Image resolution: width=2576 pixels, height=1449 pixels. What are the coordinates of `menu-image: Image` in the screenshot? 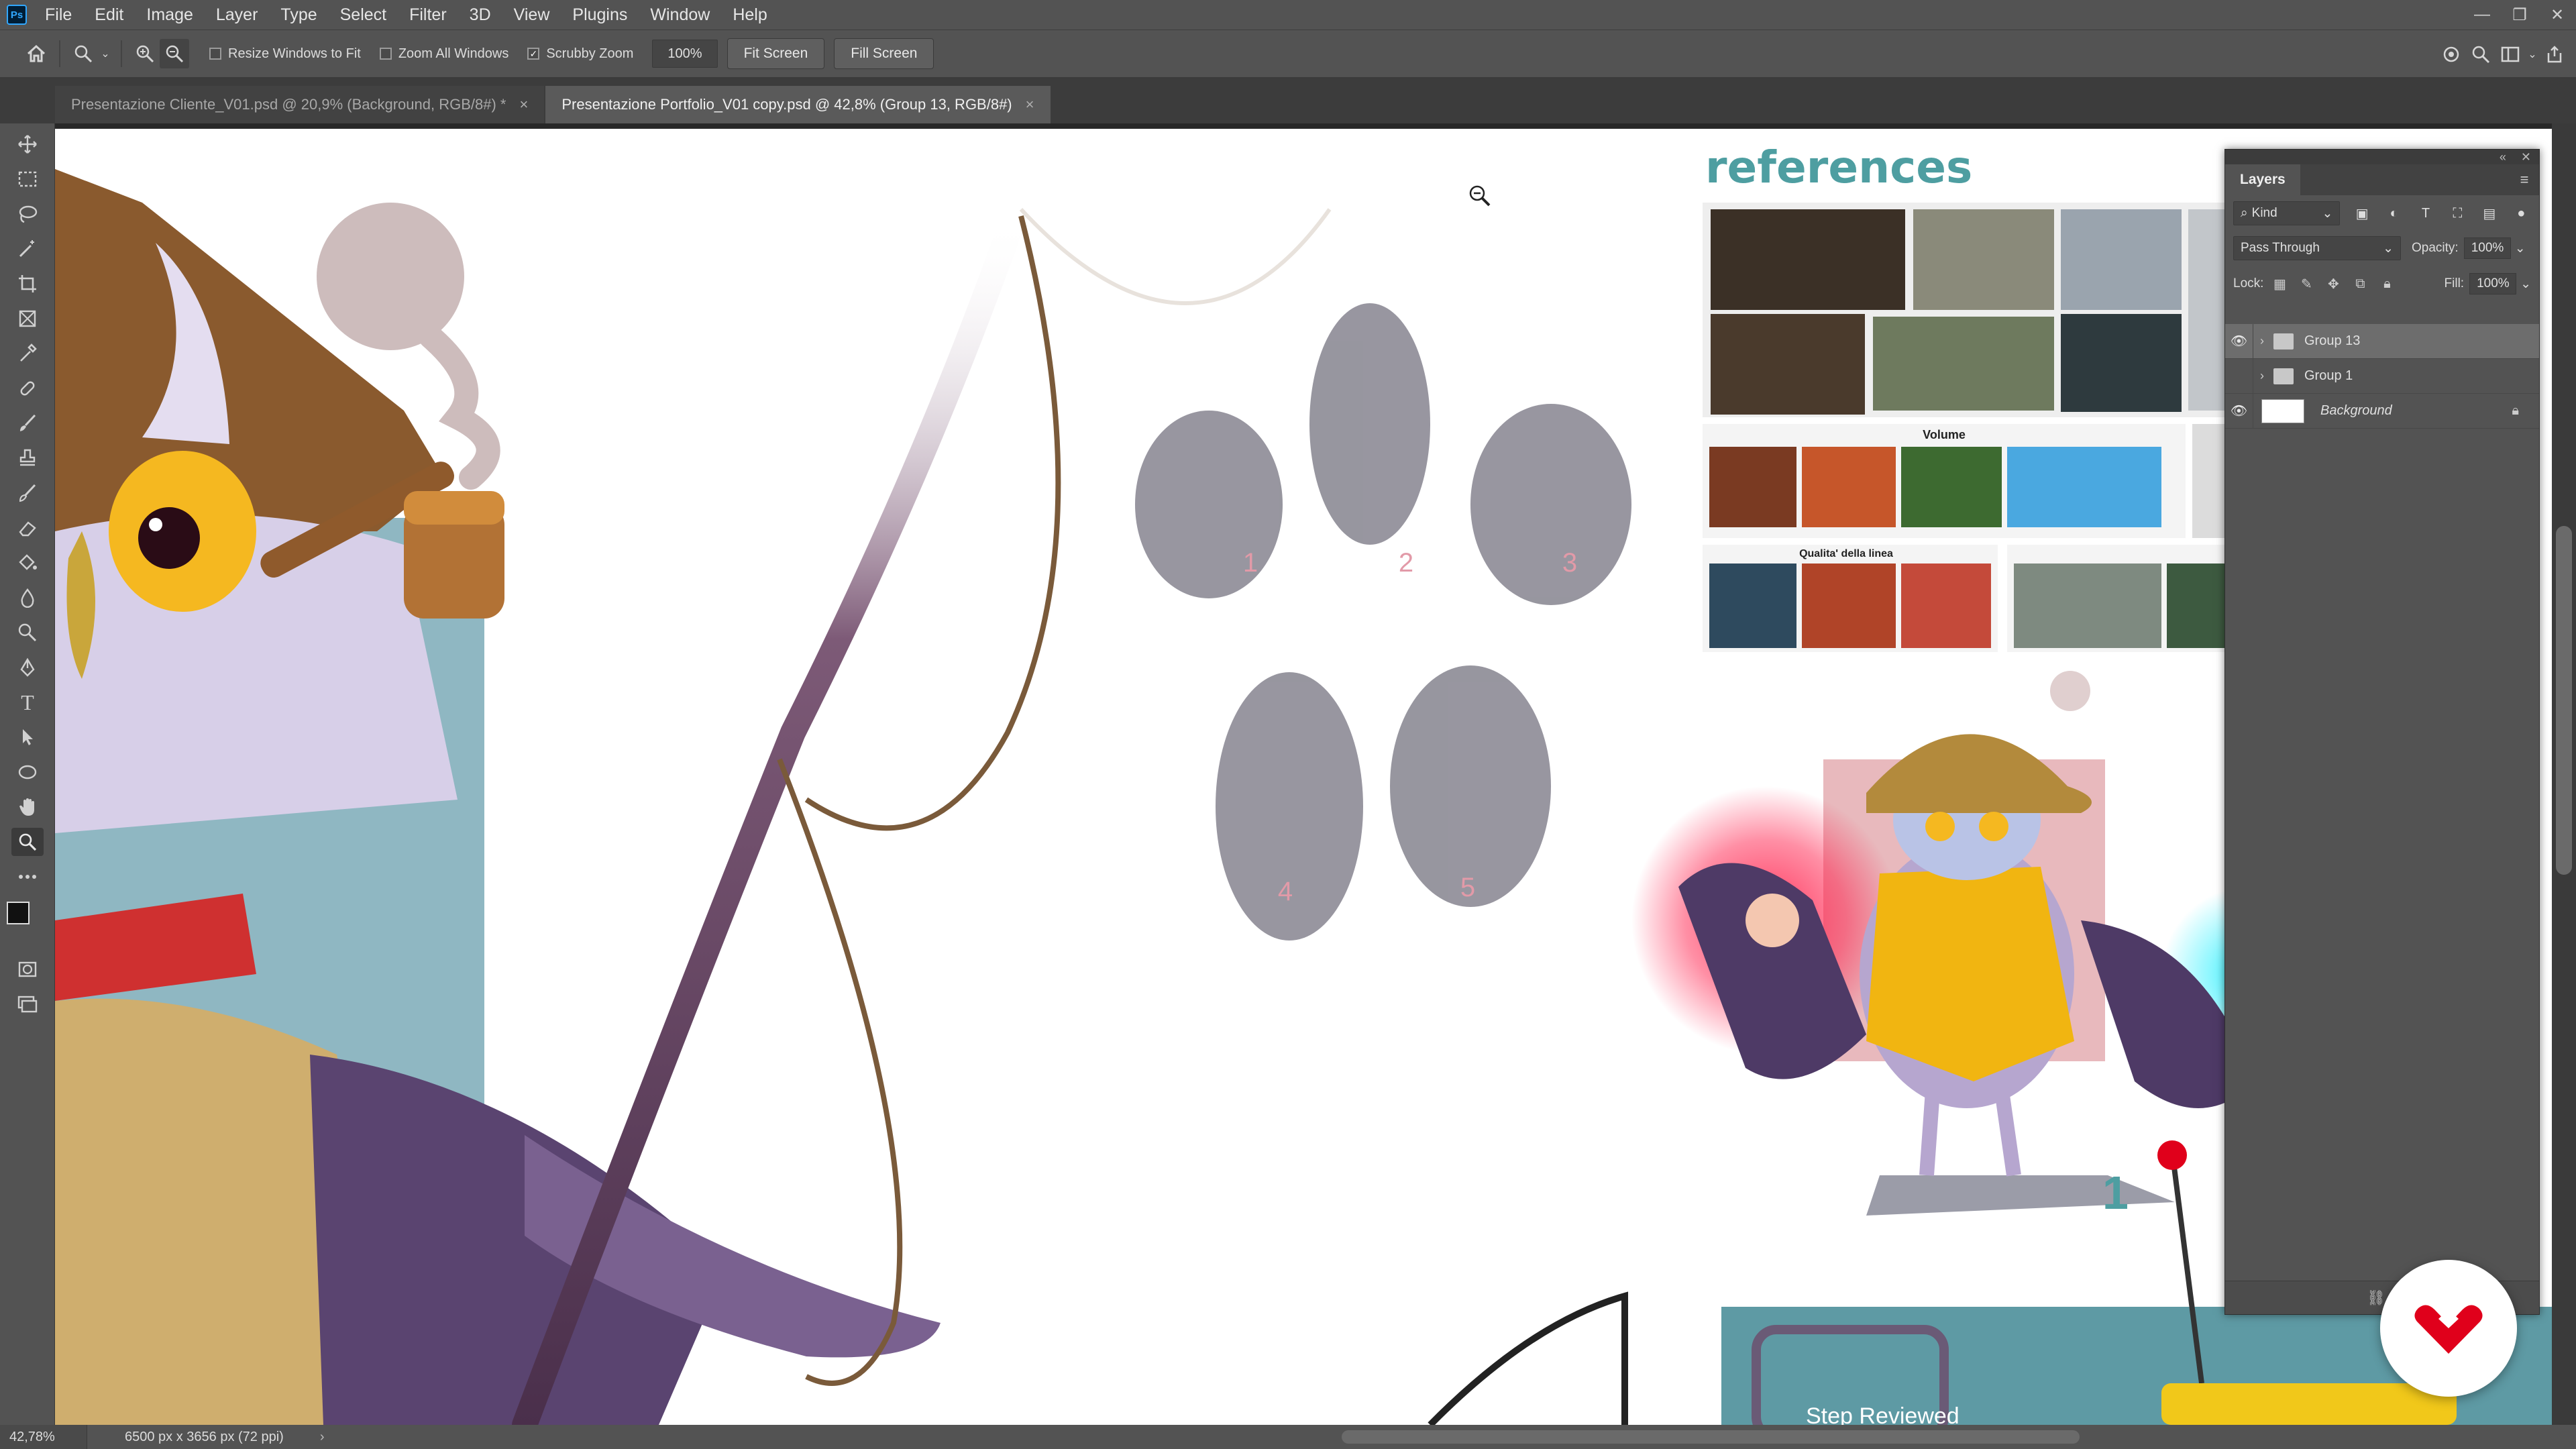 It's located at (169, 15).